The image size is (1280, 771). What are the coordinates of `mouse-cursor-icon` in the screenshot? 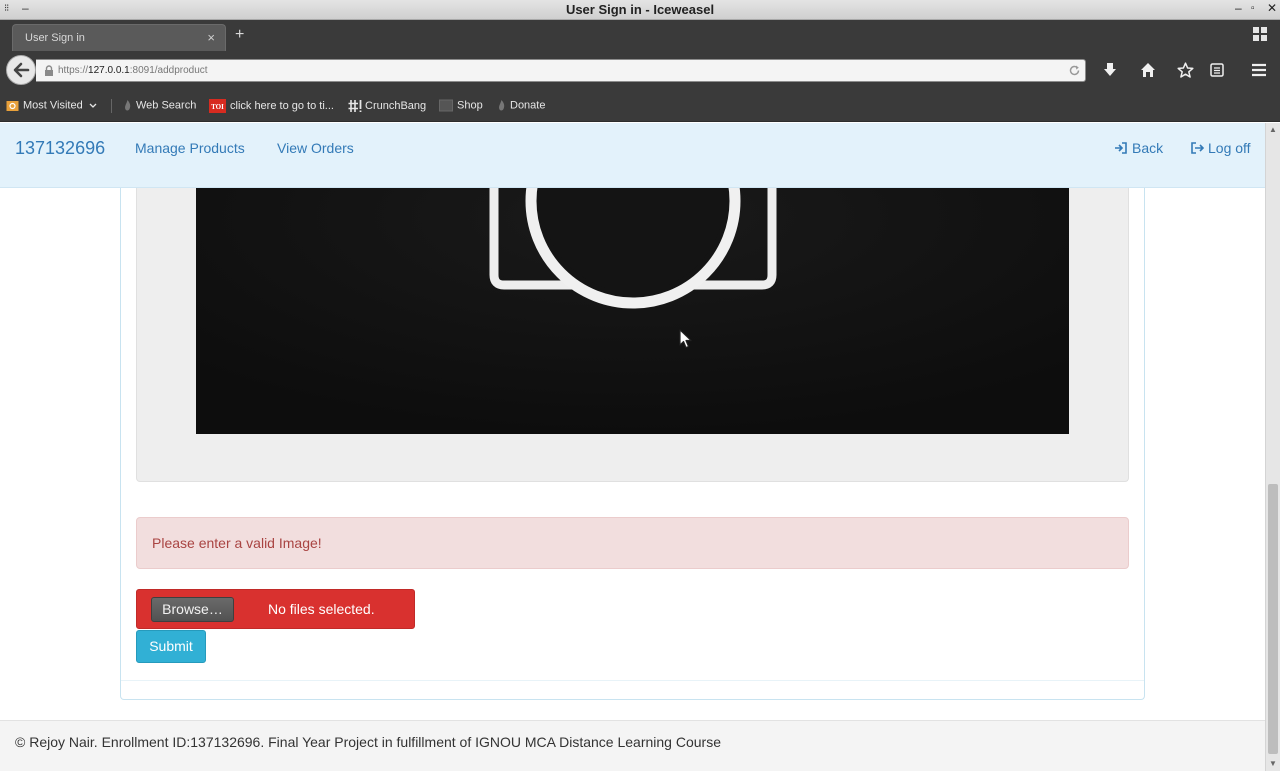 It's located at (685, 339).